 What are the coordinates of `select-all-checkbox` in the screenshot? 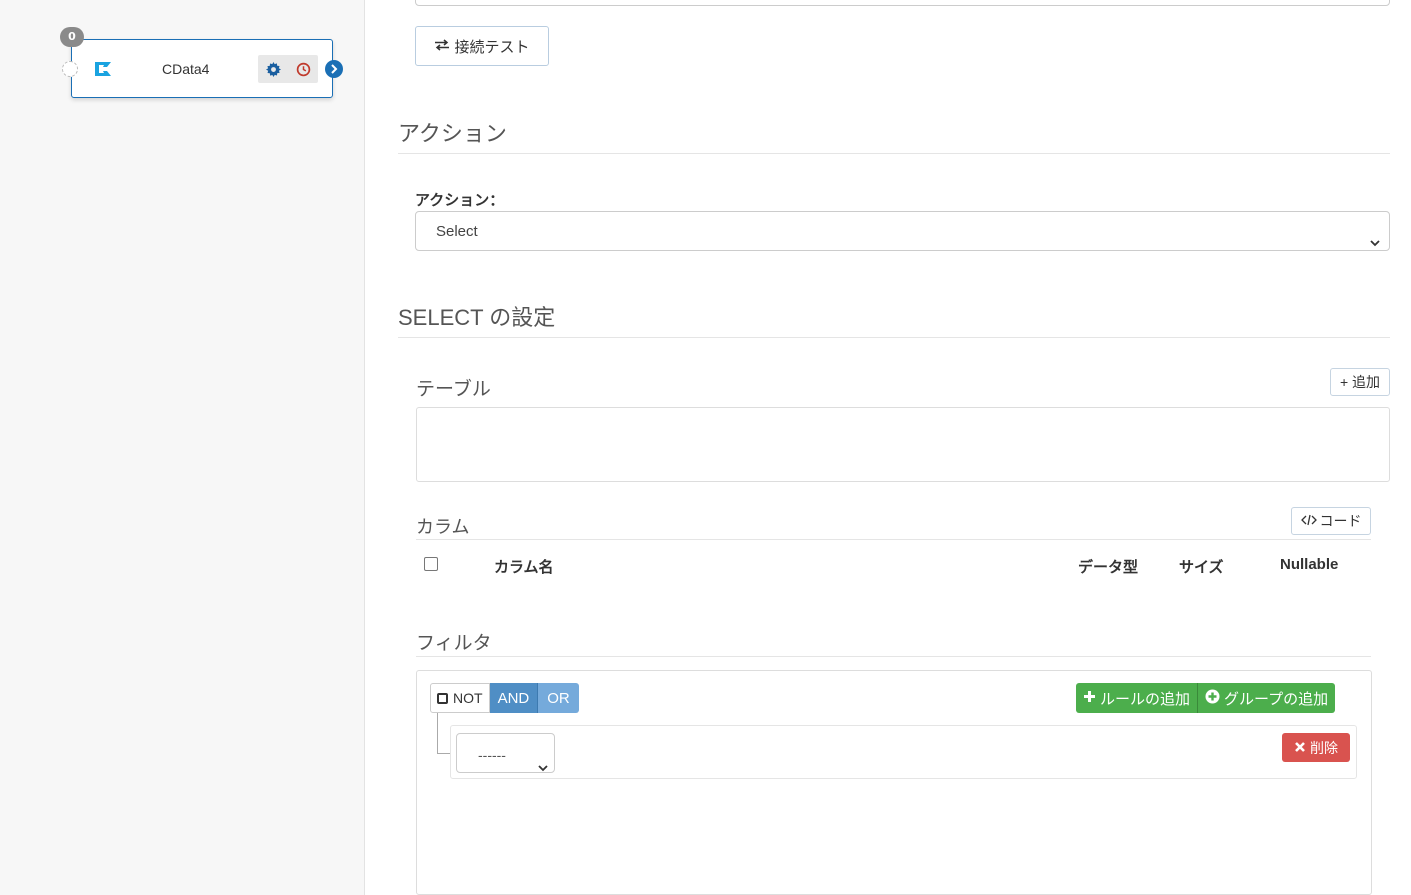 It's located at (431, 564).